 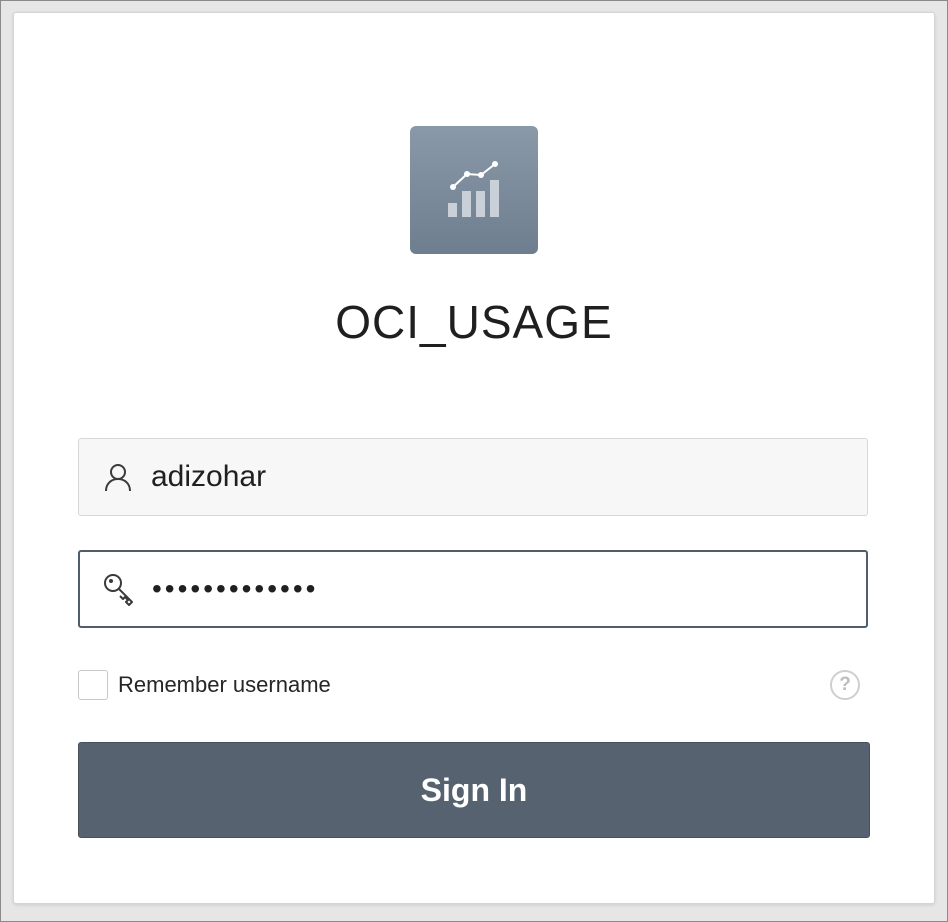 What do you see at coordinates (509, 477) in the screenshot?
I see `username-input` at bounding box center [509, 477].